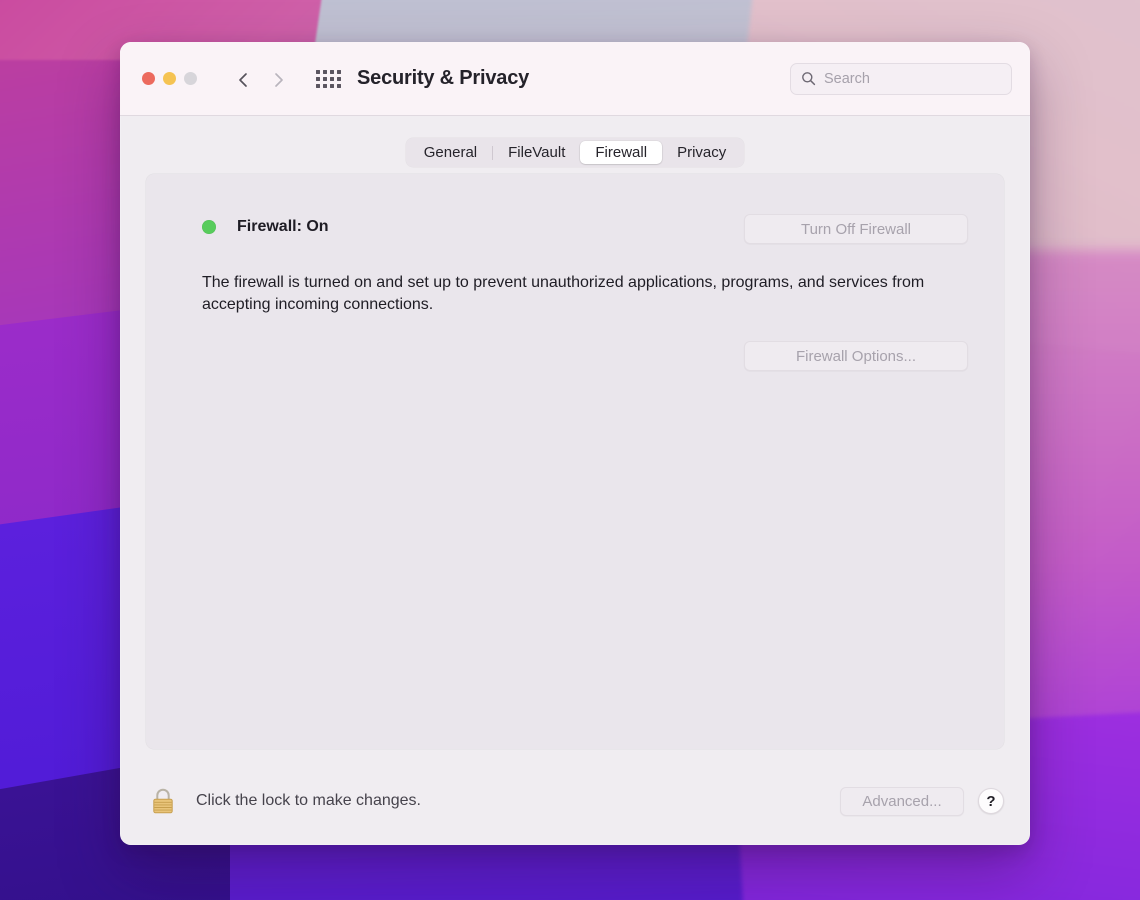 The width and height of the screenshot is (1140, 900). I want to click on firewall-status-label: Firewall: On, so click(283, 226).